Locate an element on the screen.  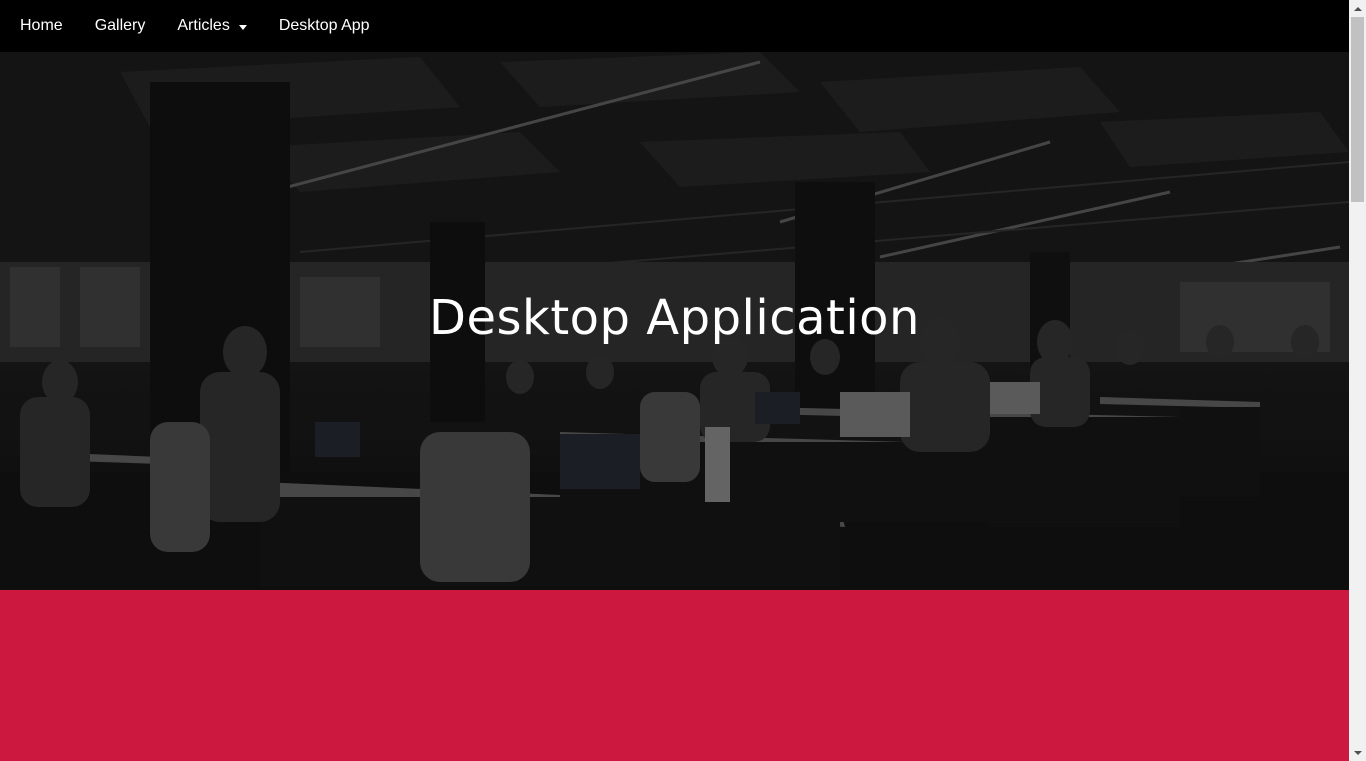
scrollbar-thumb is located at coordinates (1357, 109).